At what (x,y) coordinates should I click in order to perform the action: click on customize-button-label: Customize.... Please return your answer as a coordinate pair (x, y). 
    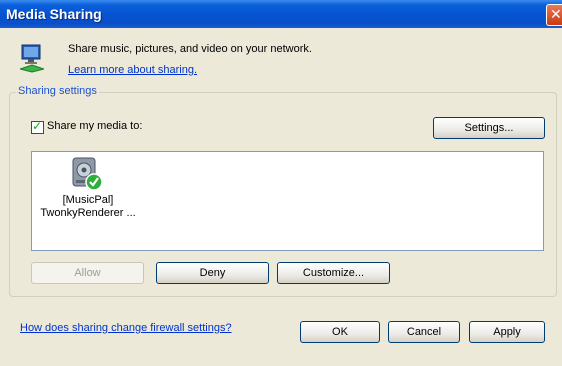
    Looking at the image, I should click on (333, 273).